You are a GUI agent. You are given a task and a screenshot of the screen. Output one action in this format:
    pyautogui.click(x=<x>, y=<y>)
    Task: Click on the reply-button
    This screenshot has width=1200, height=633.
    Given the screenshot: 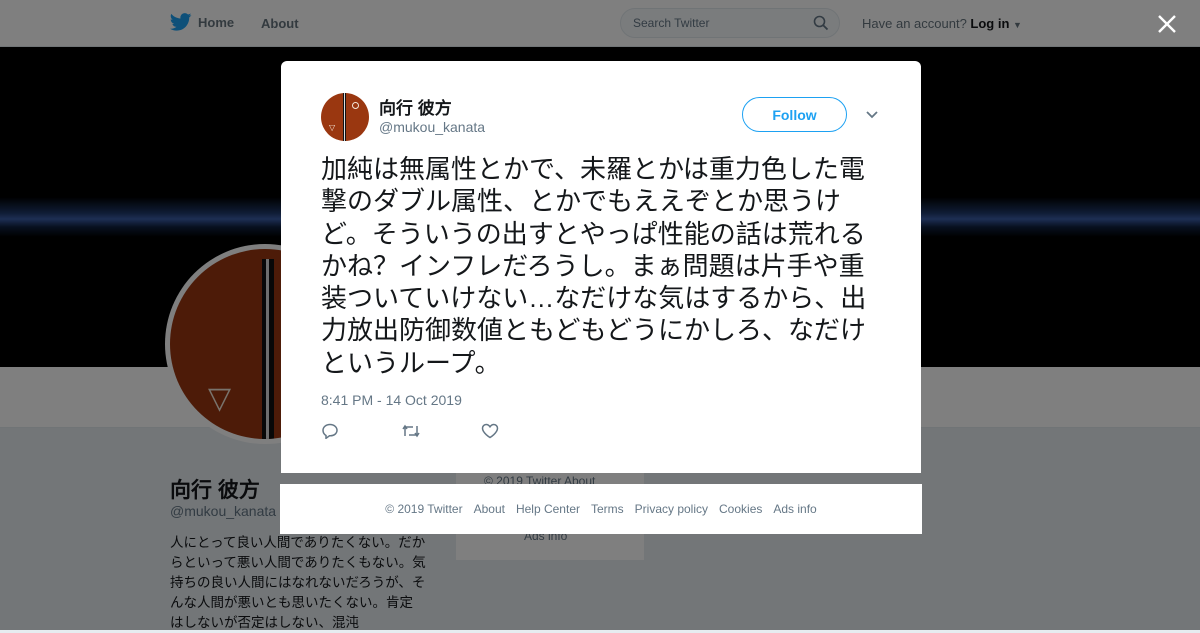 What is the action you would take?
    pyautogui.click(x=361, y=433)
    